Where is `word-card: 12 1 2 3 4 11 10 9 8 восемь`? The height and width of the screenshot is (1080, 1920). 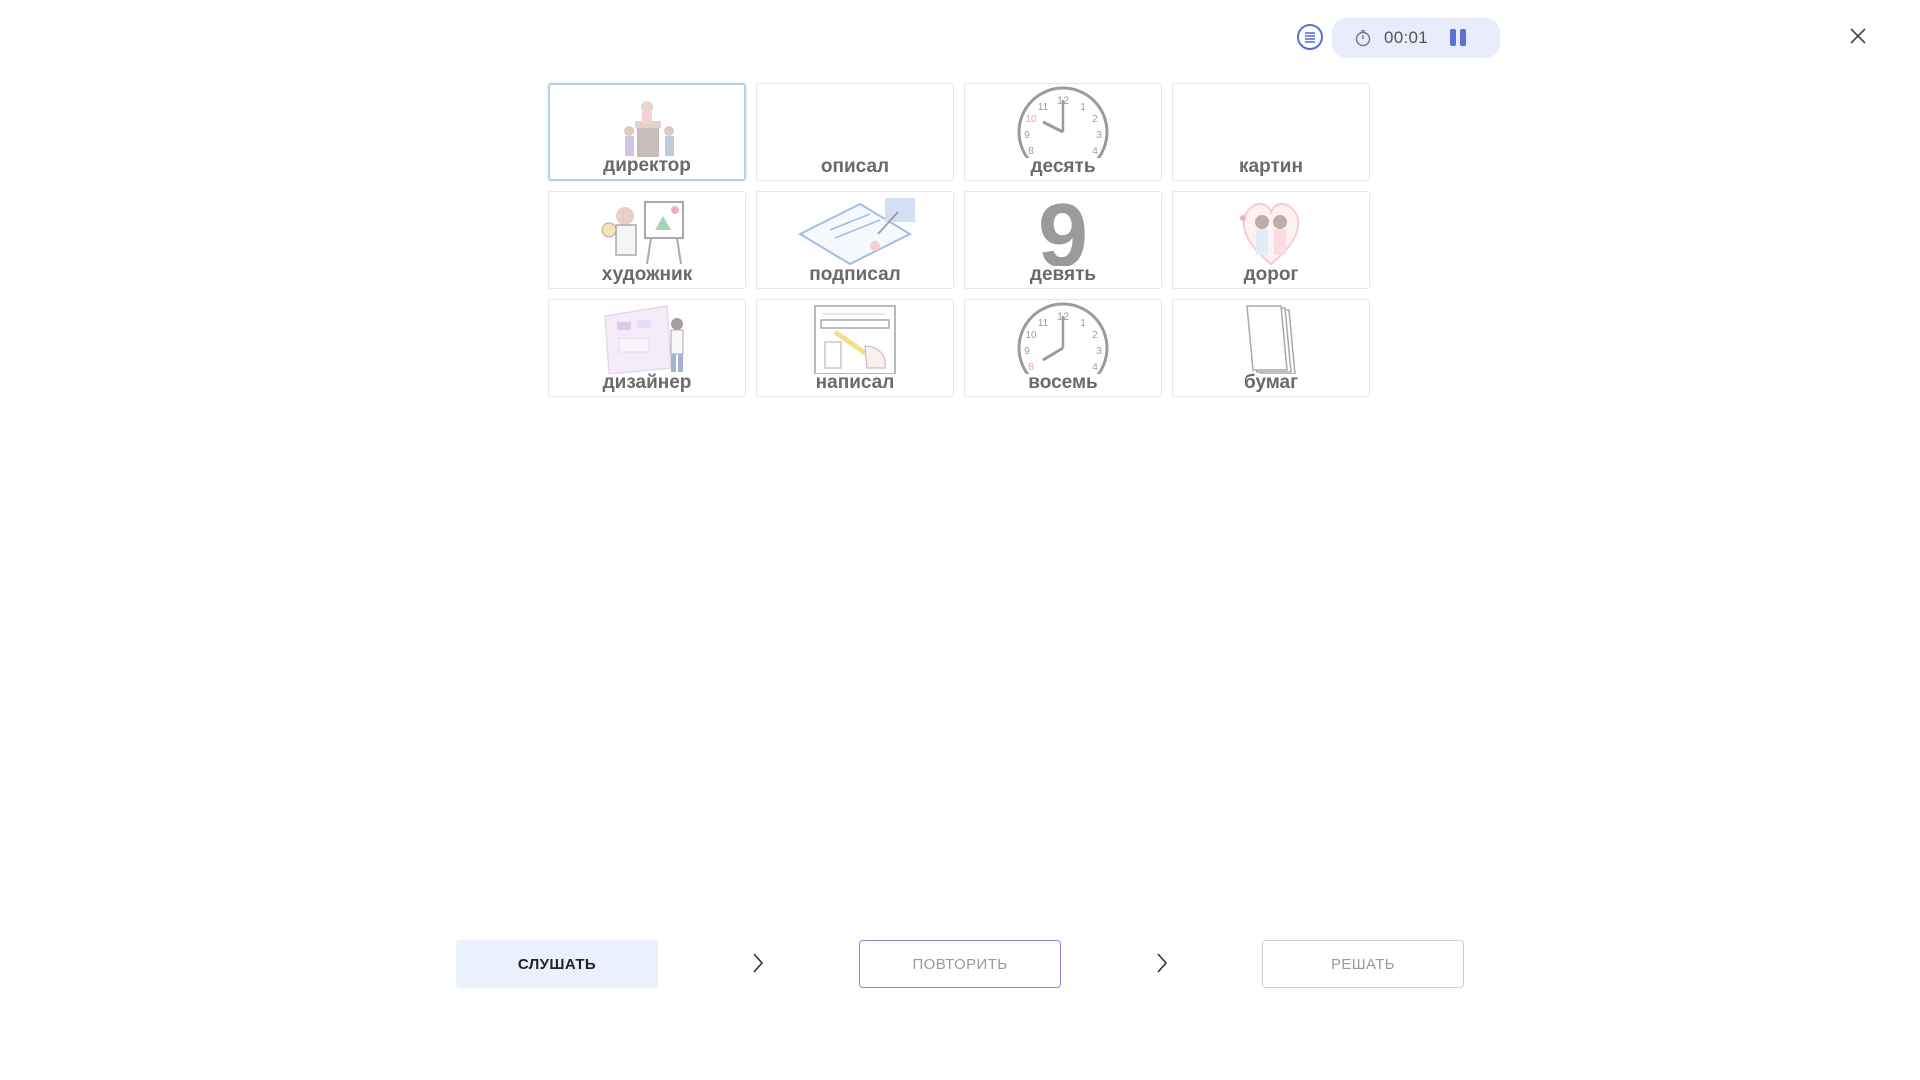
word-card: 12 1 2 3 4 11 10 9 8 восемь is located at coordinates (1063, 348).